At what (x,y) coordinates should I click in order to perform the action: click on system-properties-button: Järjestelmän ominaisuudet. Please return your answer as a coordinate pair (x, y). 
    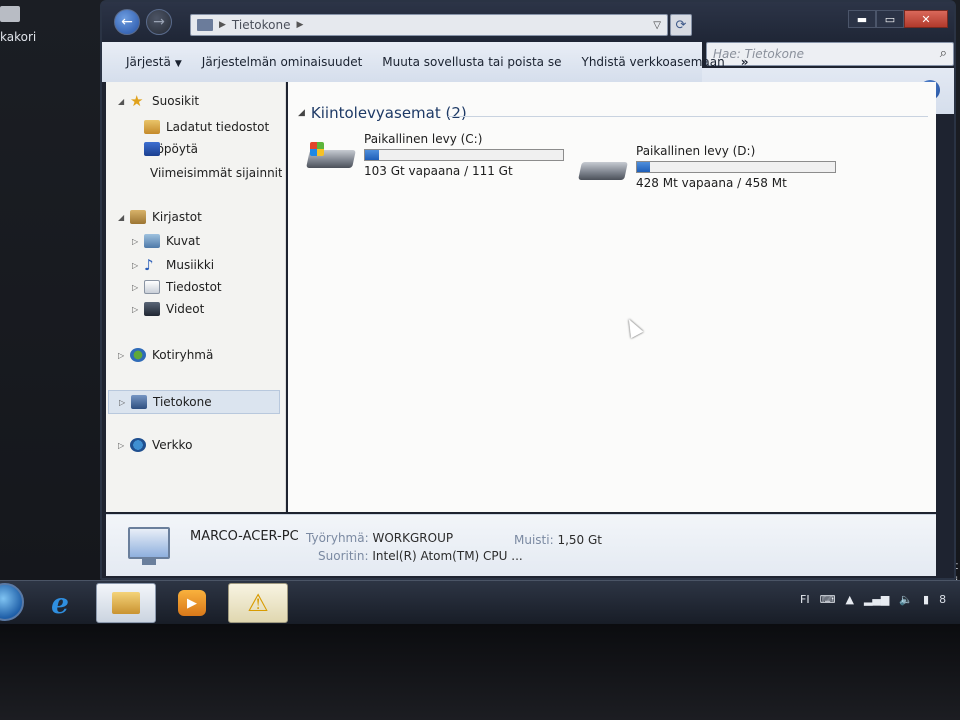
    Looking at the image, I should click on (282, 62).